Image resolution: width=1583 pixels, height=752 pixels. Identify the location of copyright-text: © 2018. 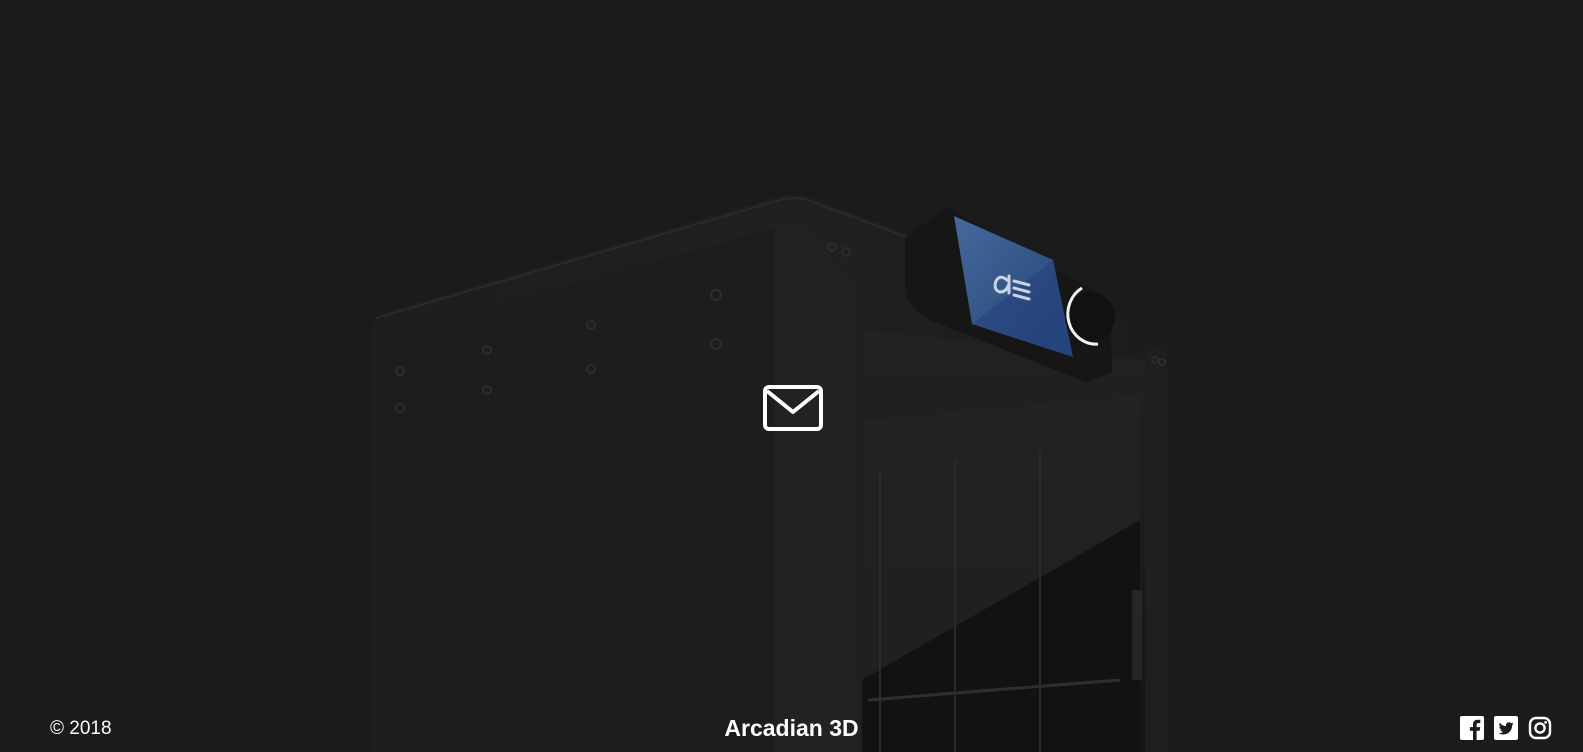
(81, 728).